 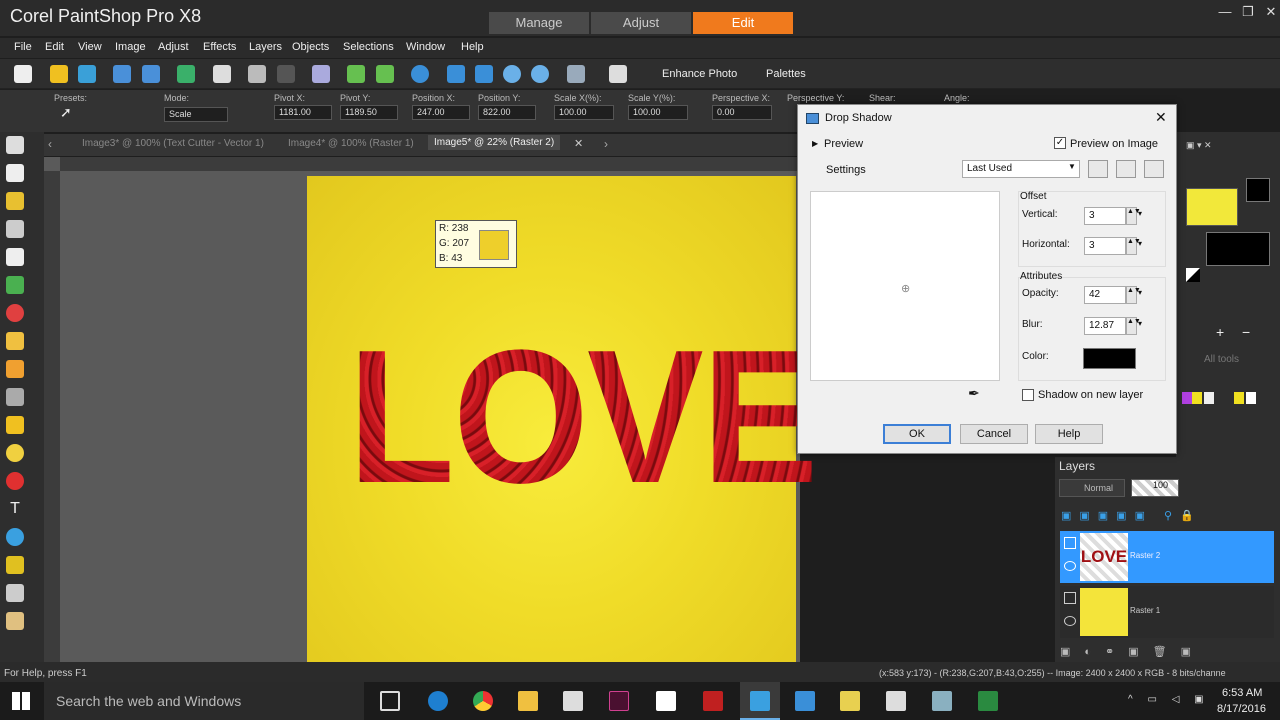 I want to click on picture-tube-icon, so click(x=15, y=481).